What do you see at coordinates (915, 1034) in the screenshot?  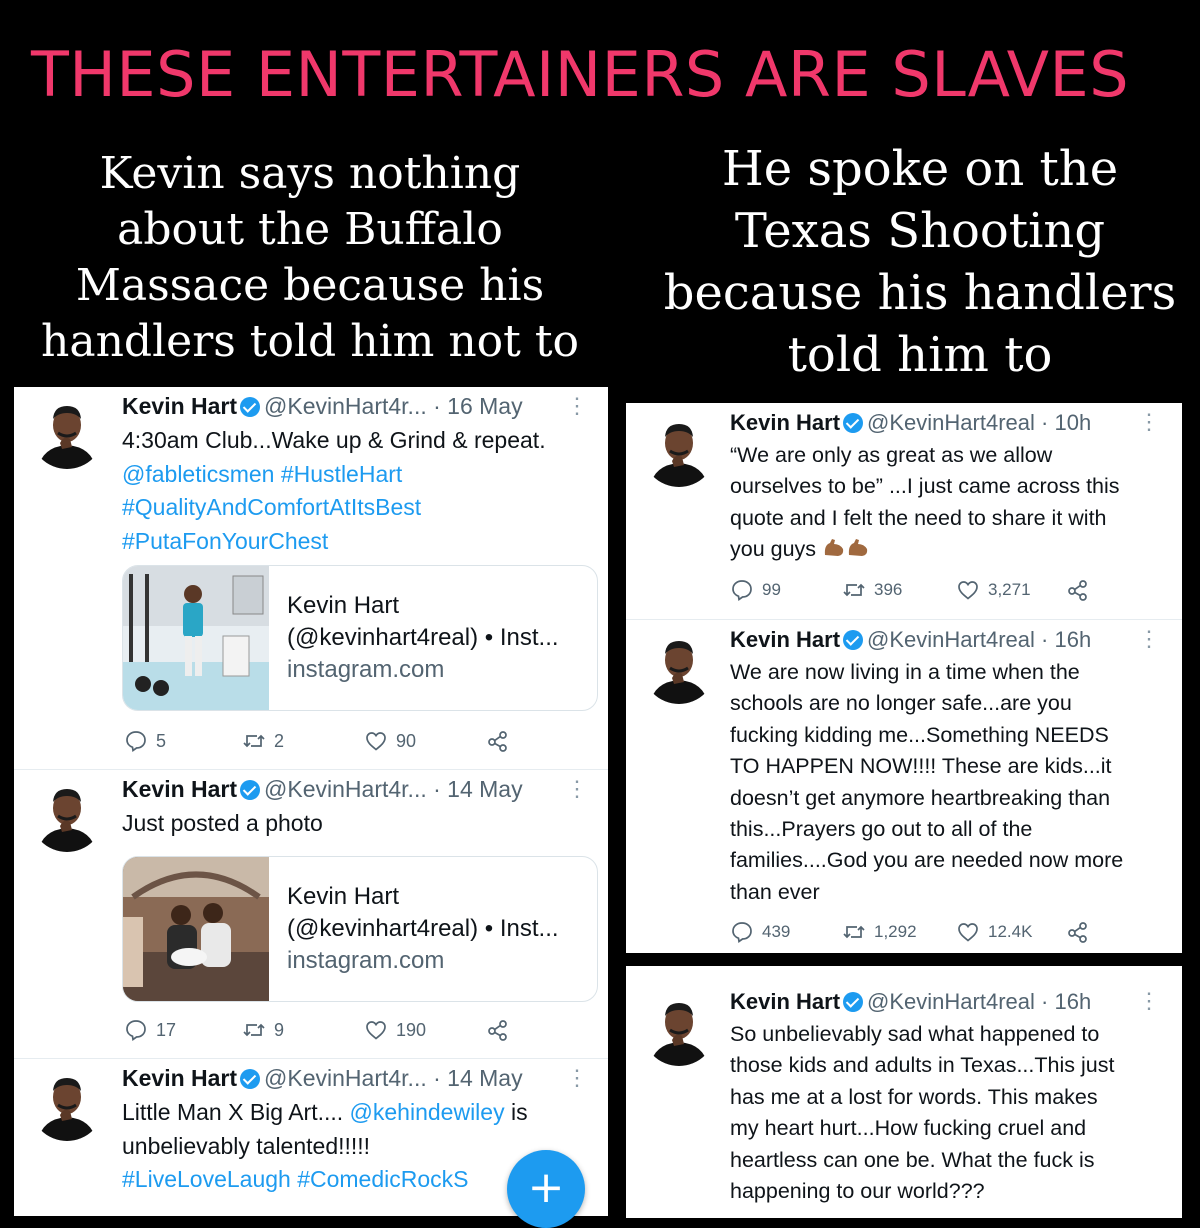 I see `tweet-line: So unbelievably sad what happened to` at bounding box center [915, 1034].